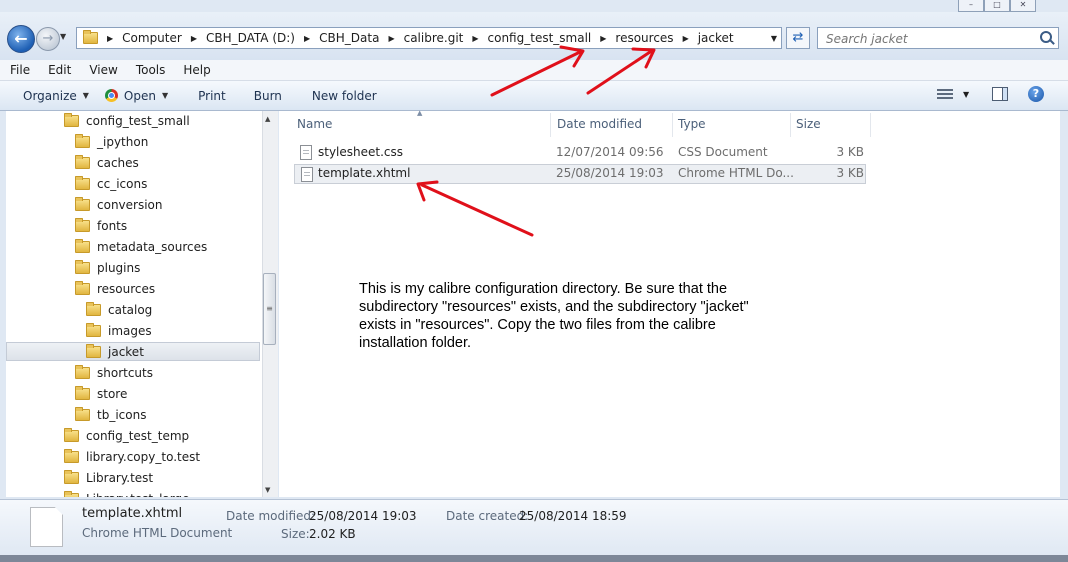 The height and width of the screenshot is (562, 1068). What do you see at coordinates (271, 516) in the screenshot?
I see `details-date-modified-label: Date modified:` at bounding box center [271, 516].